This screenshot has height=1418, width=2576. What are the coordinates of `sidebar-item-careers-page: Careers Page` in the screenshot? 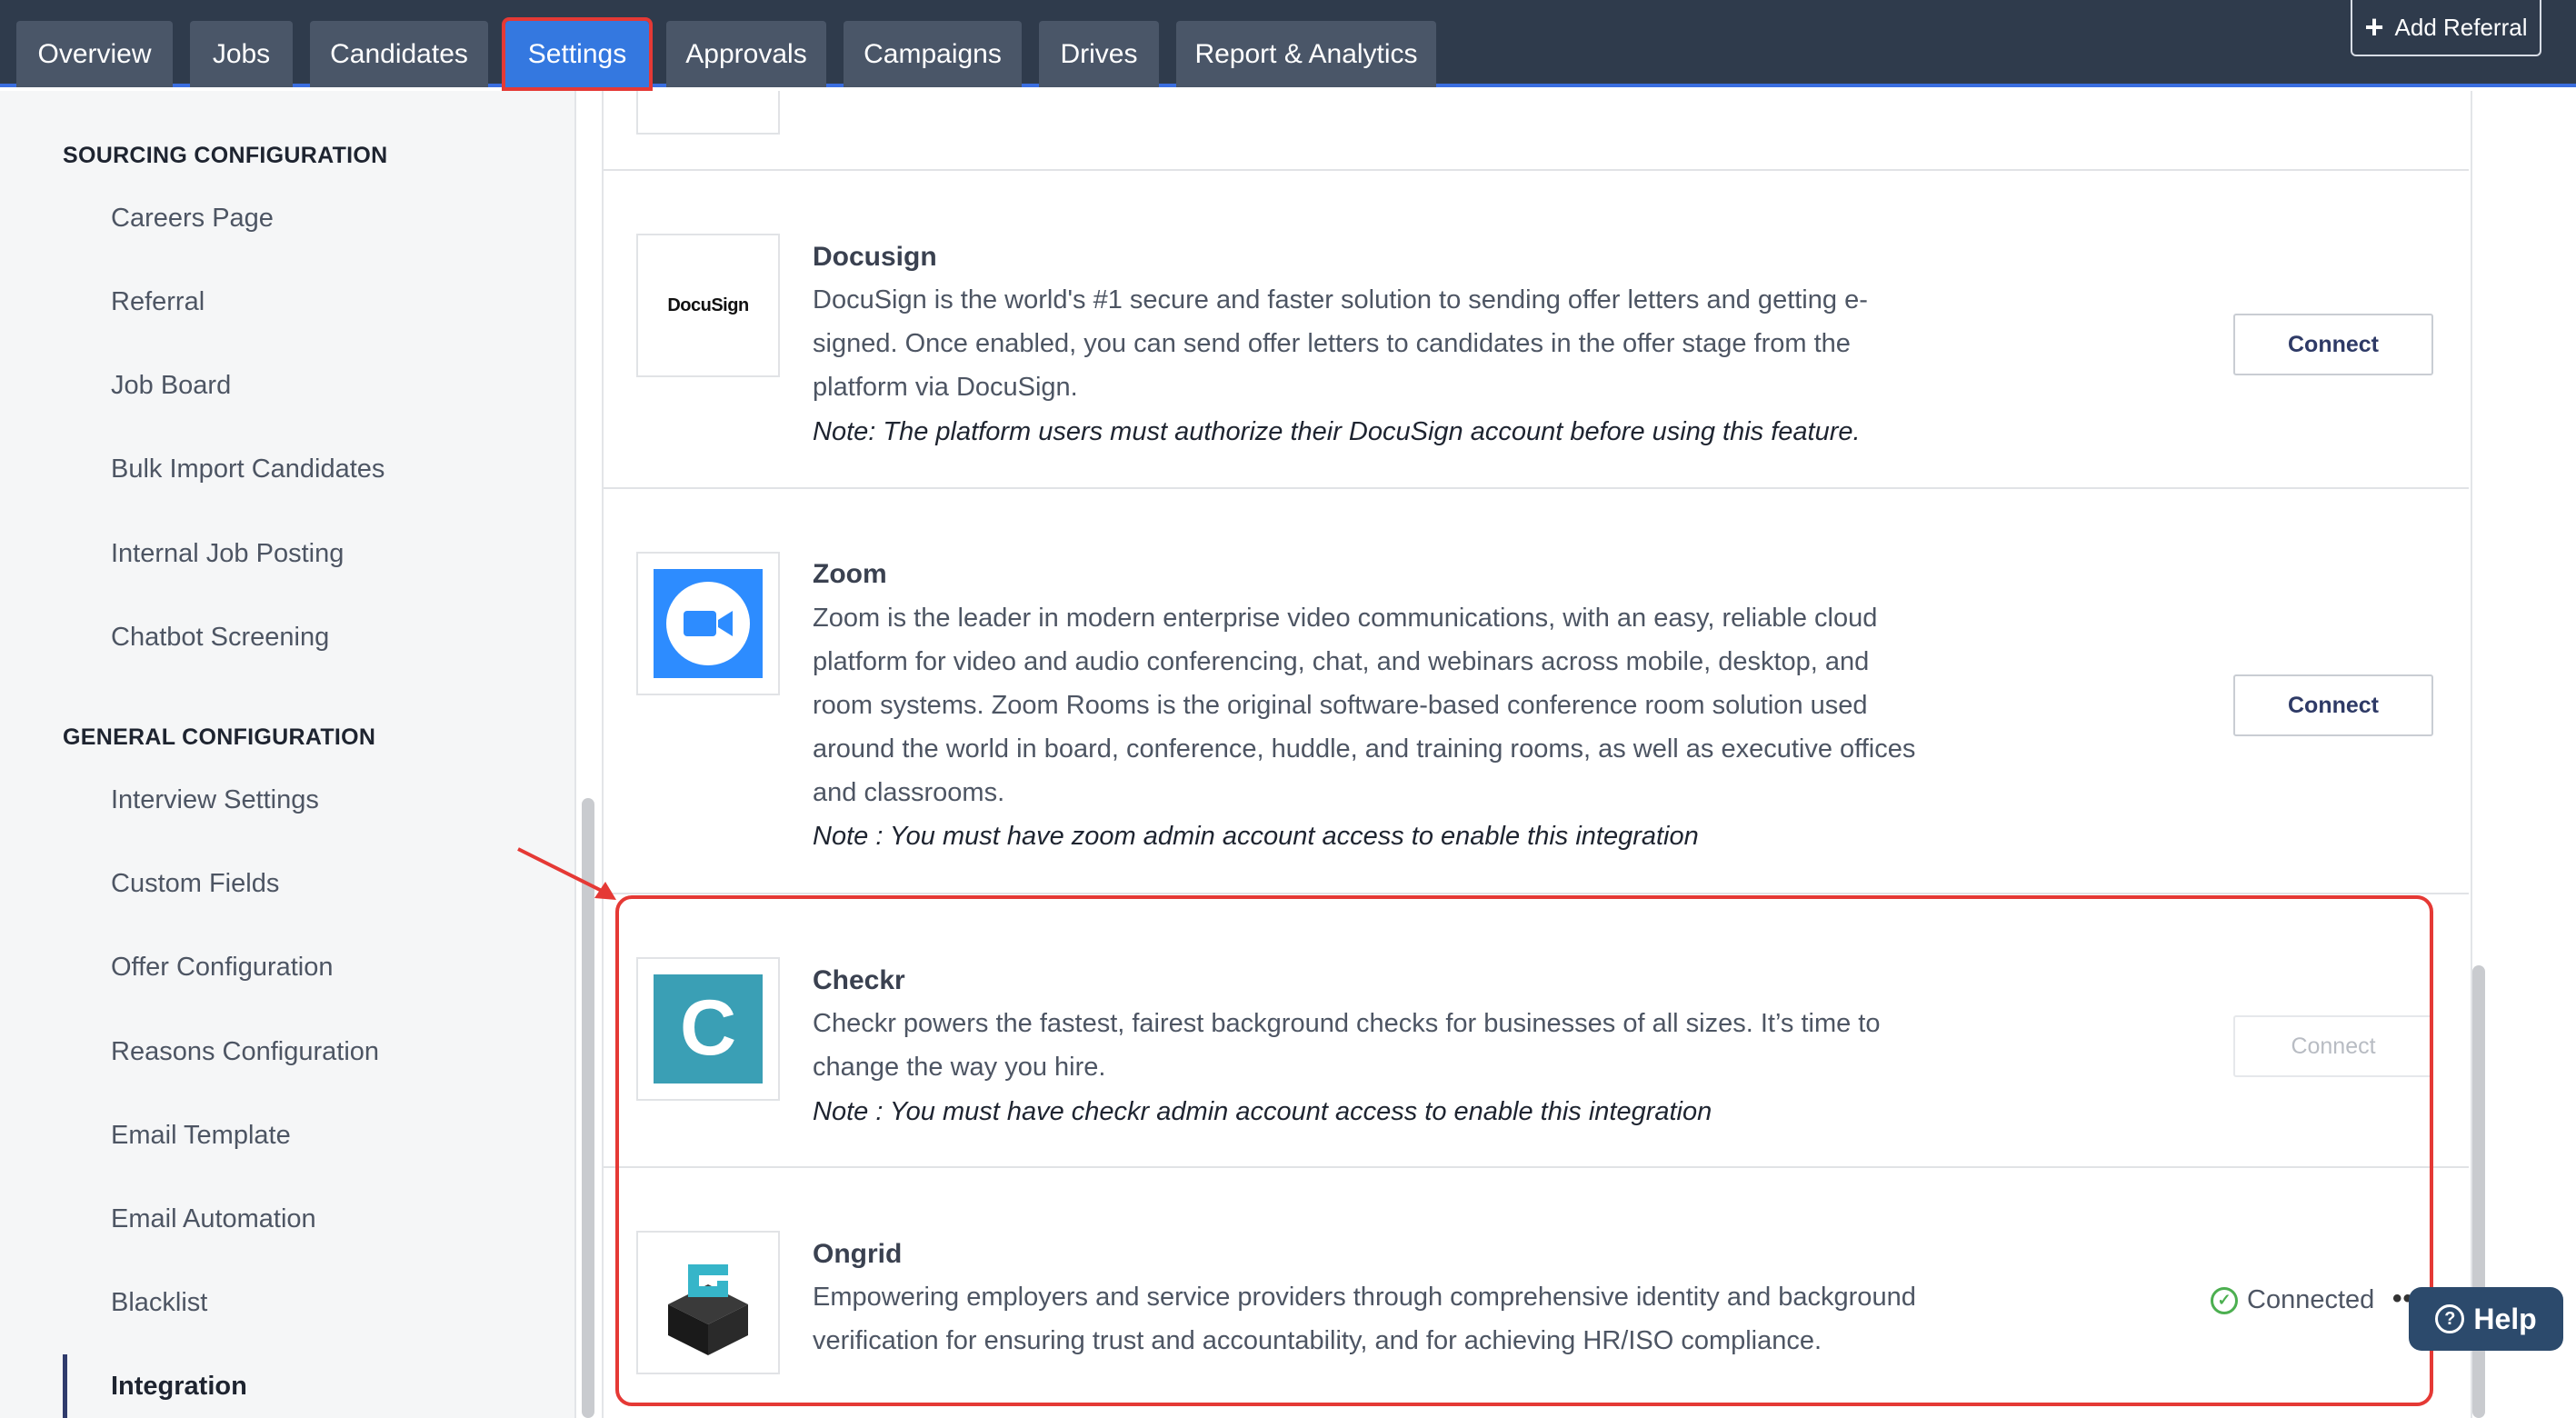 It's located at (192, 219).